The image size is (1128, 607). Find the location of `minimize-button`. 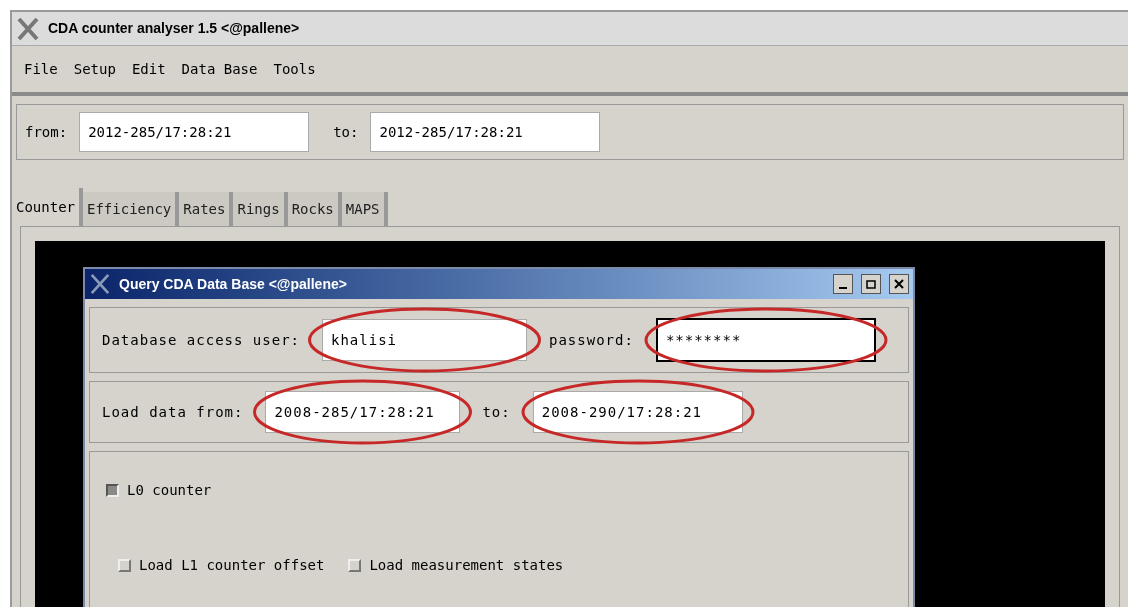

minimize-button is located at coordinates (843, 284).